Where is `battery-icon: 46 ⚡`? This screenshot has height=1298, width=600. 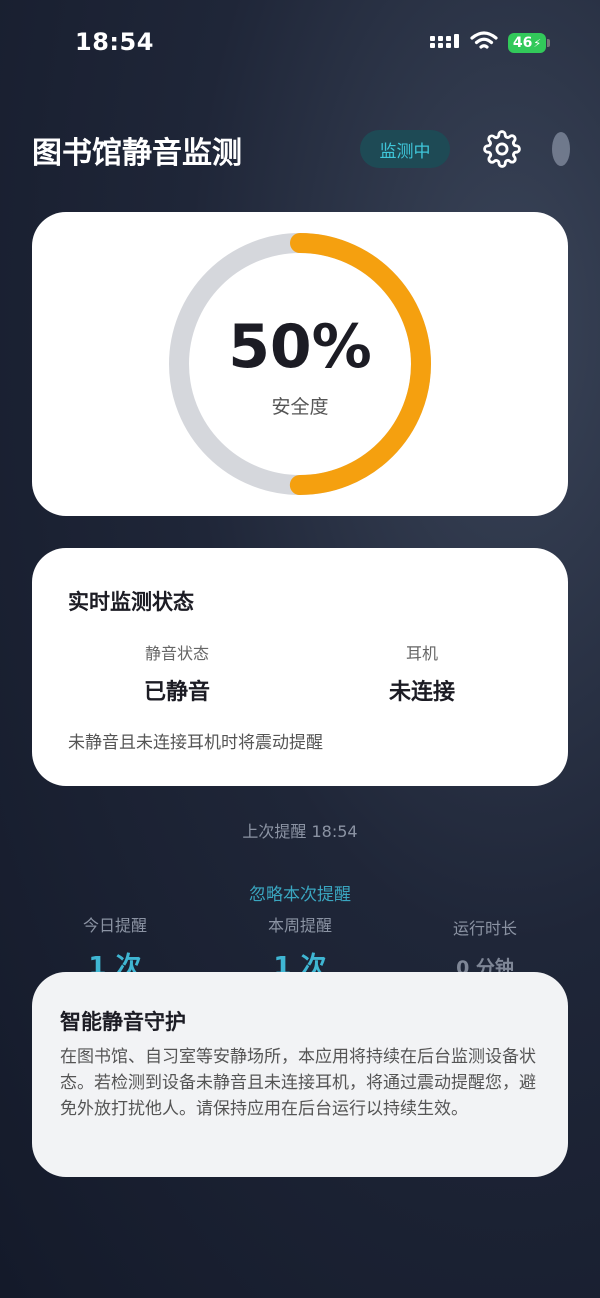 battery-icon: 46 ⚡ is located at coordinates (527, 43).